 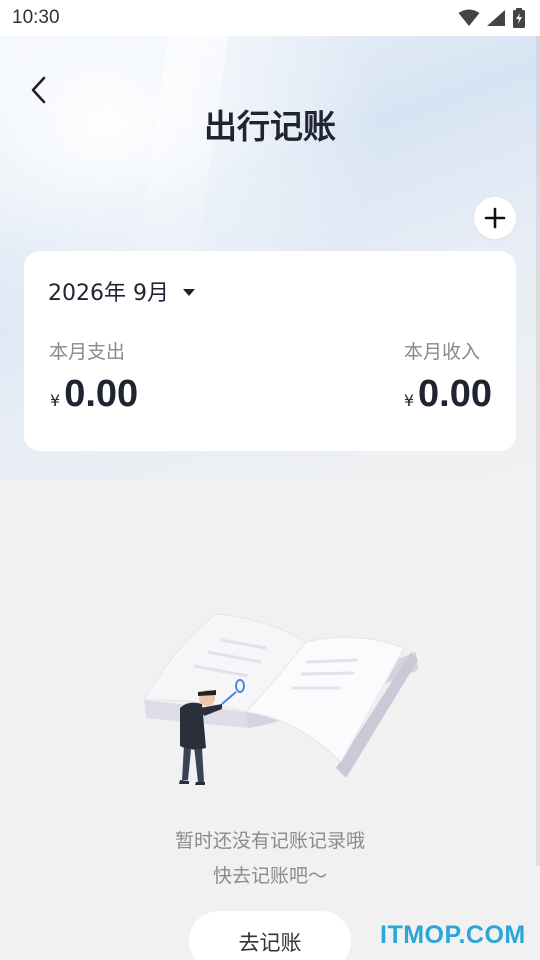 I want to click on status-icons, so click(x=492, y=18).